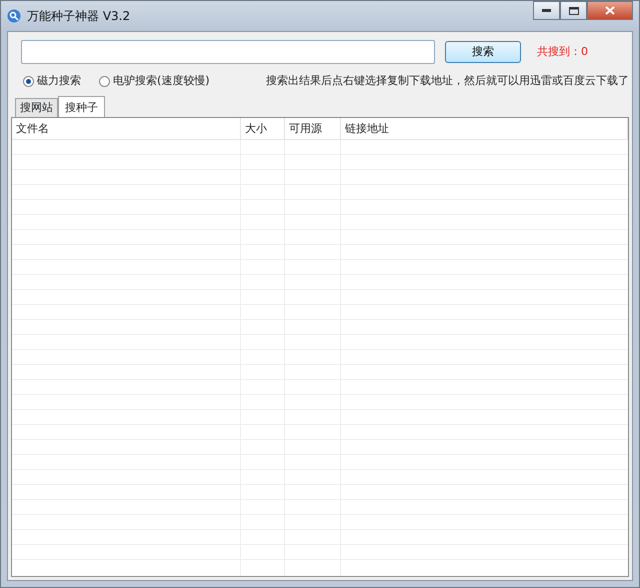 The width and height of the screenshot is (640, 588). Describe the element at coordinates (14, 16) in the screenshot. I see `app-icon` at that location.